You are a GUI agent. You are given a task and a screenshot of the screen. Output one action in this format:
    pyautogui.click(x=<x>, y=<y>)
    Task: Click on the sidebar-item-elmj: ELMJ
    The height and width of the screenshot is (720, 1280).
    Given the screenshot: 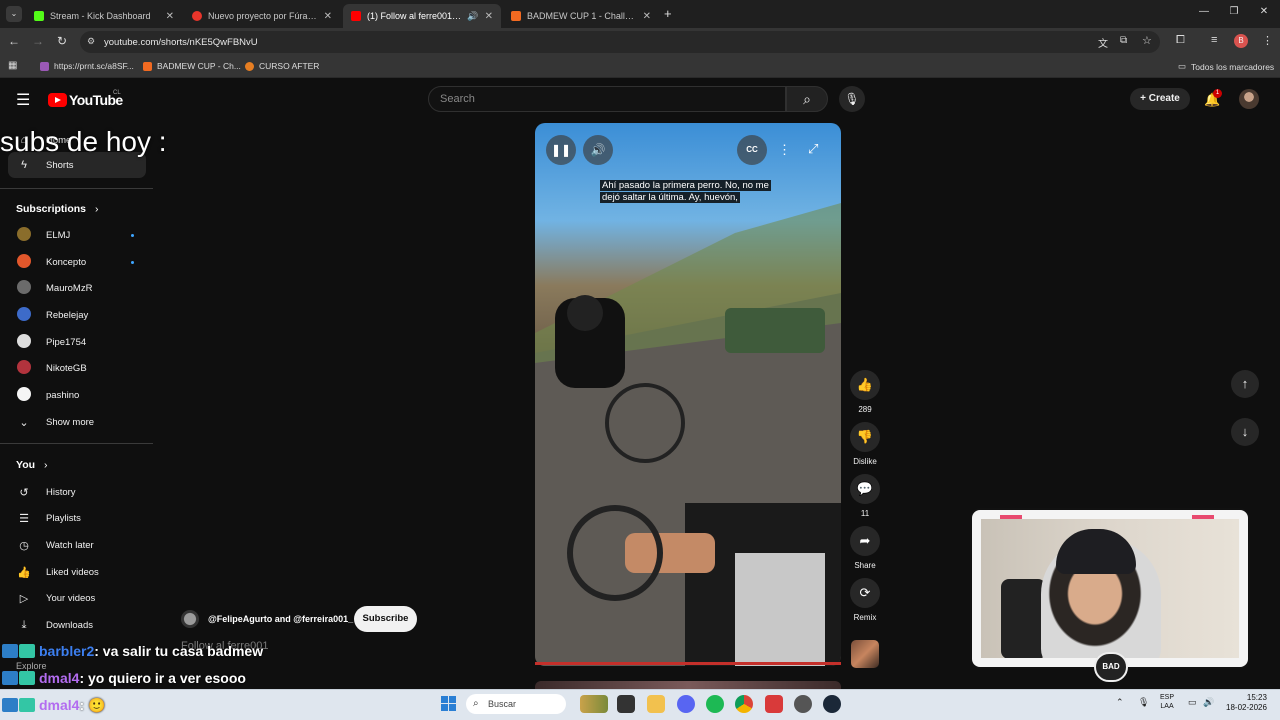 What is the action you would take?
    pyautogui.click(x=77, y=235)
    